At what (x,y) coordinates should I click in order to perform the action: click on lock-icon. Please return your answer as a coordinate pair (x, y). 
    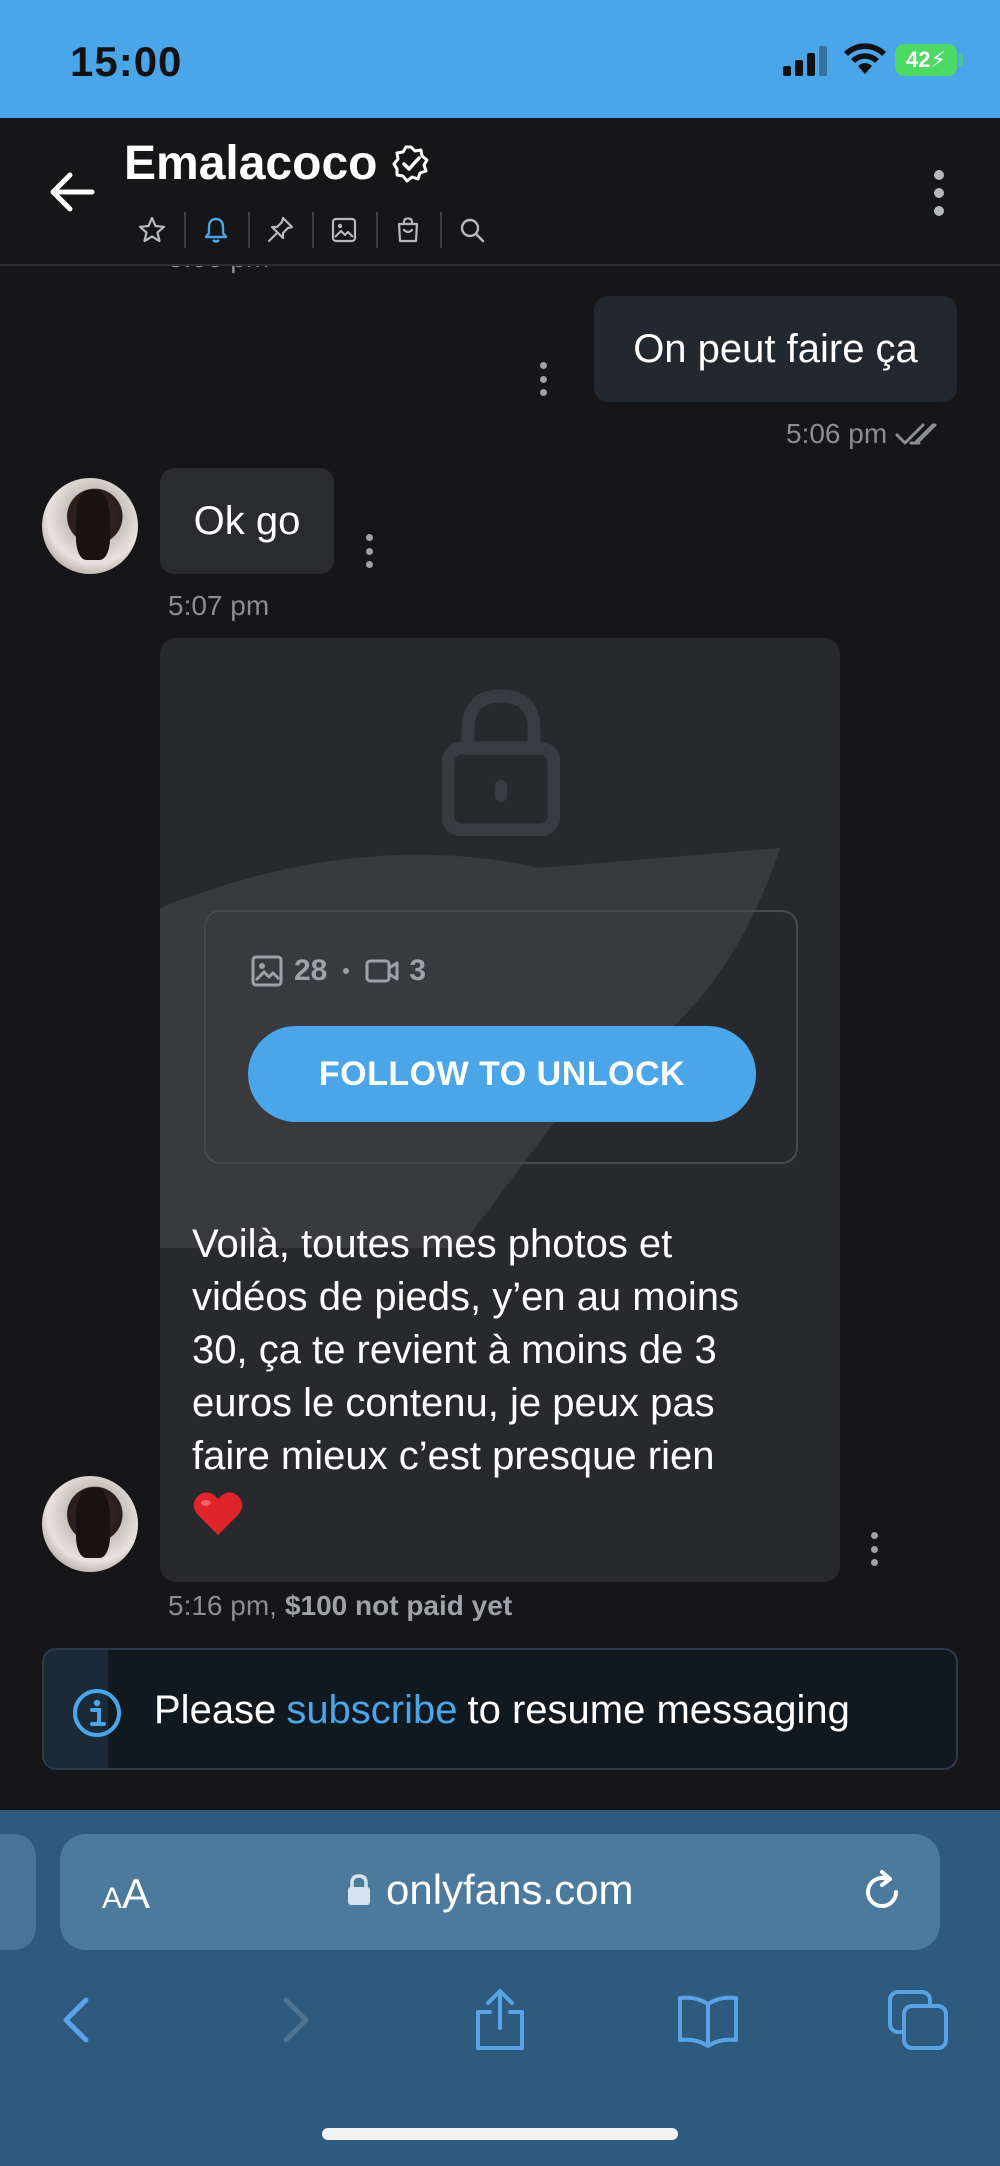
    Looking at the image, I should click on (501, 762).